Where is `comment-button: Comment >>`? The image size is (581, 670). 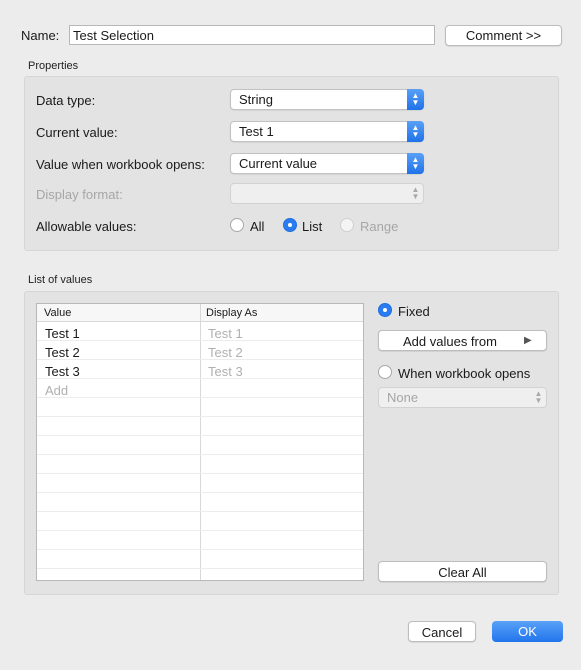 comment-button: Comment >> is located at coordinates (503, 35).